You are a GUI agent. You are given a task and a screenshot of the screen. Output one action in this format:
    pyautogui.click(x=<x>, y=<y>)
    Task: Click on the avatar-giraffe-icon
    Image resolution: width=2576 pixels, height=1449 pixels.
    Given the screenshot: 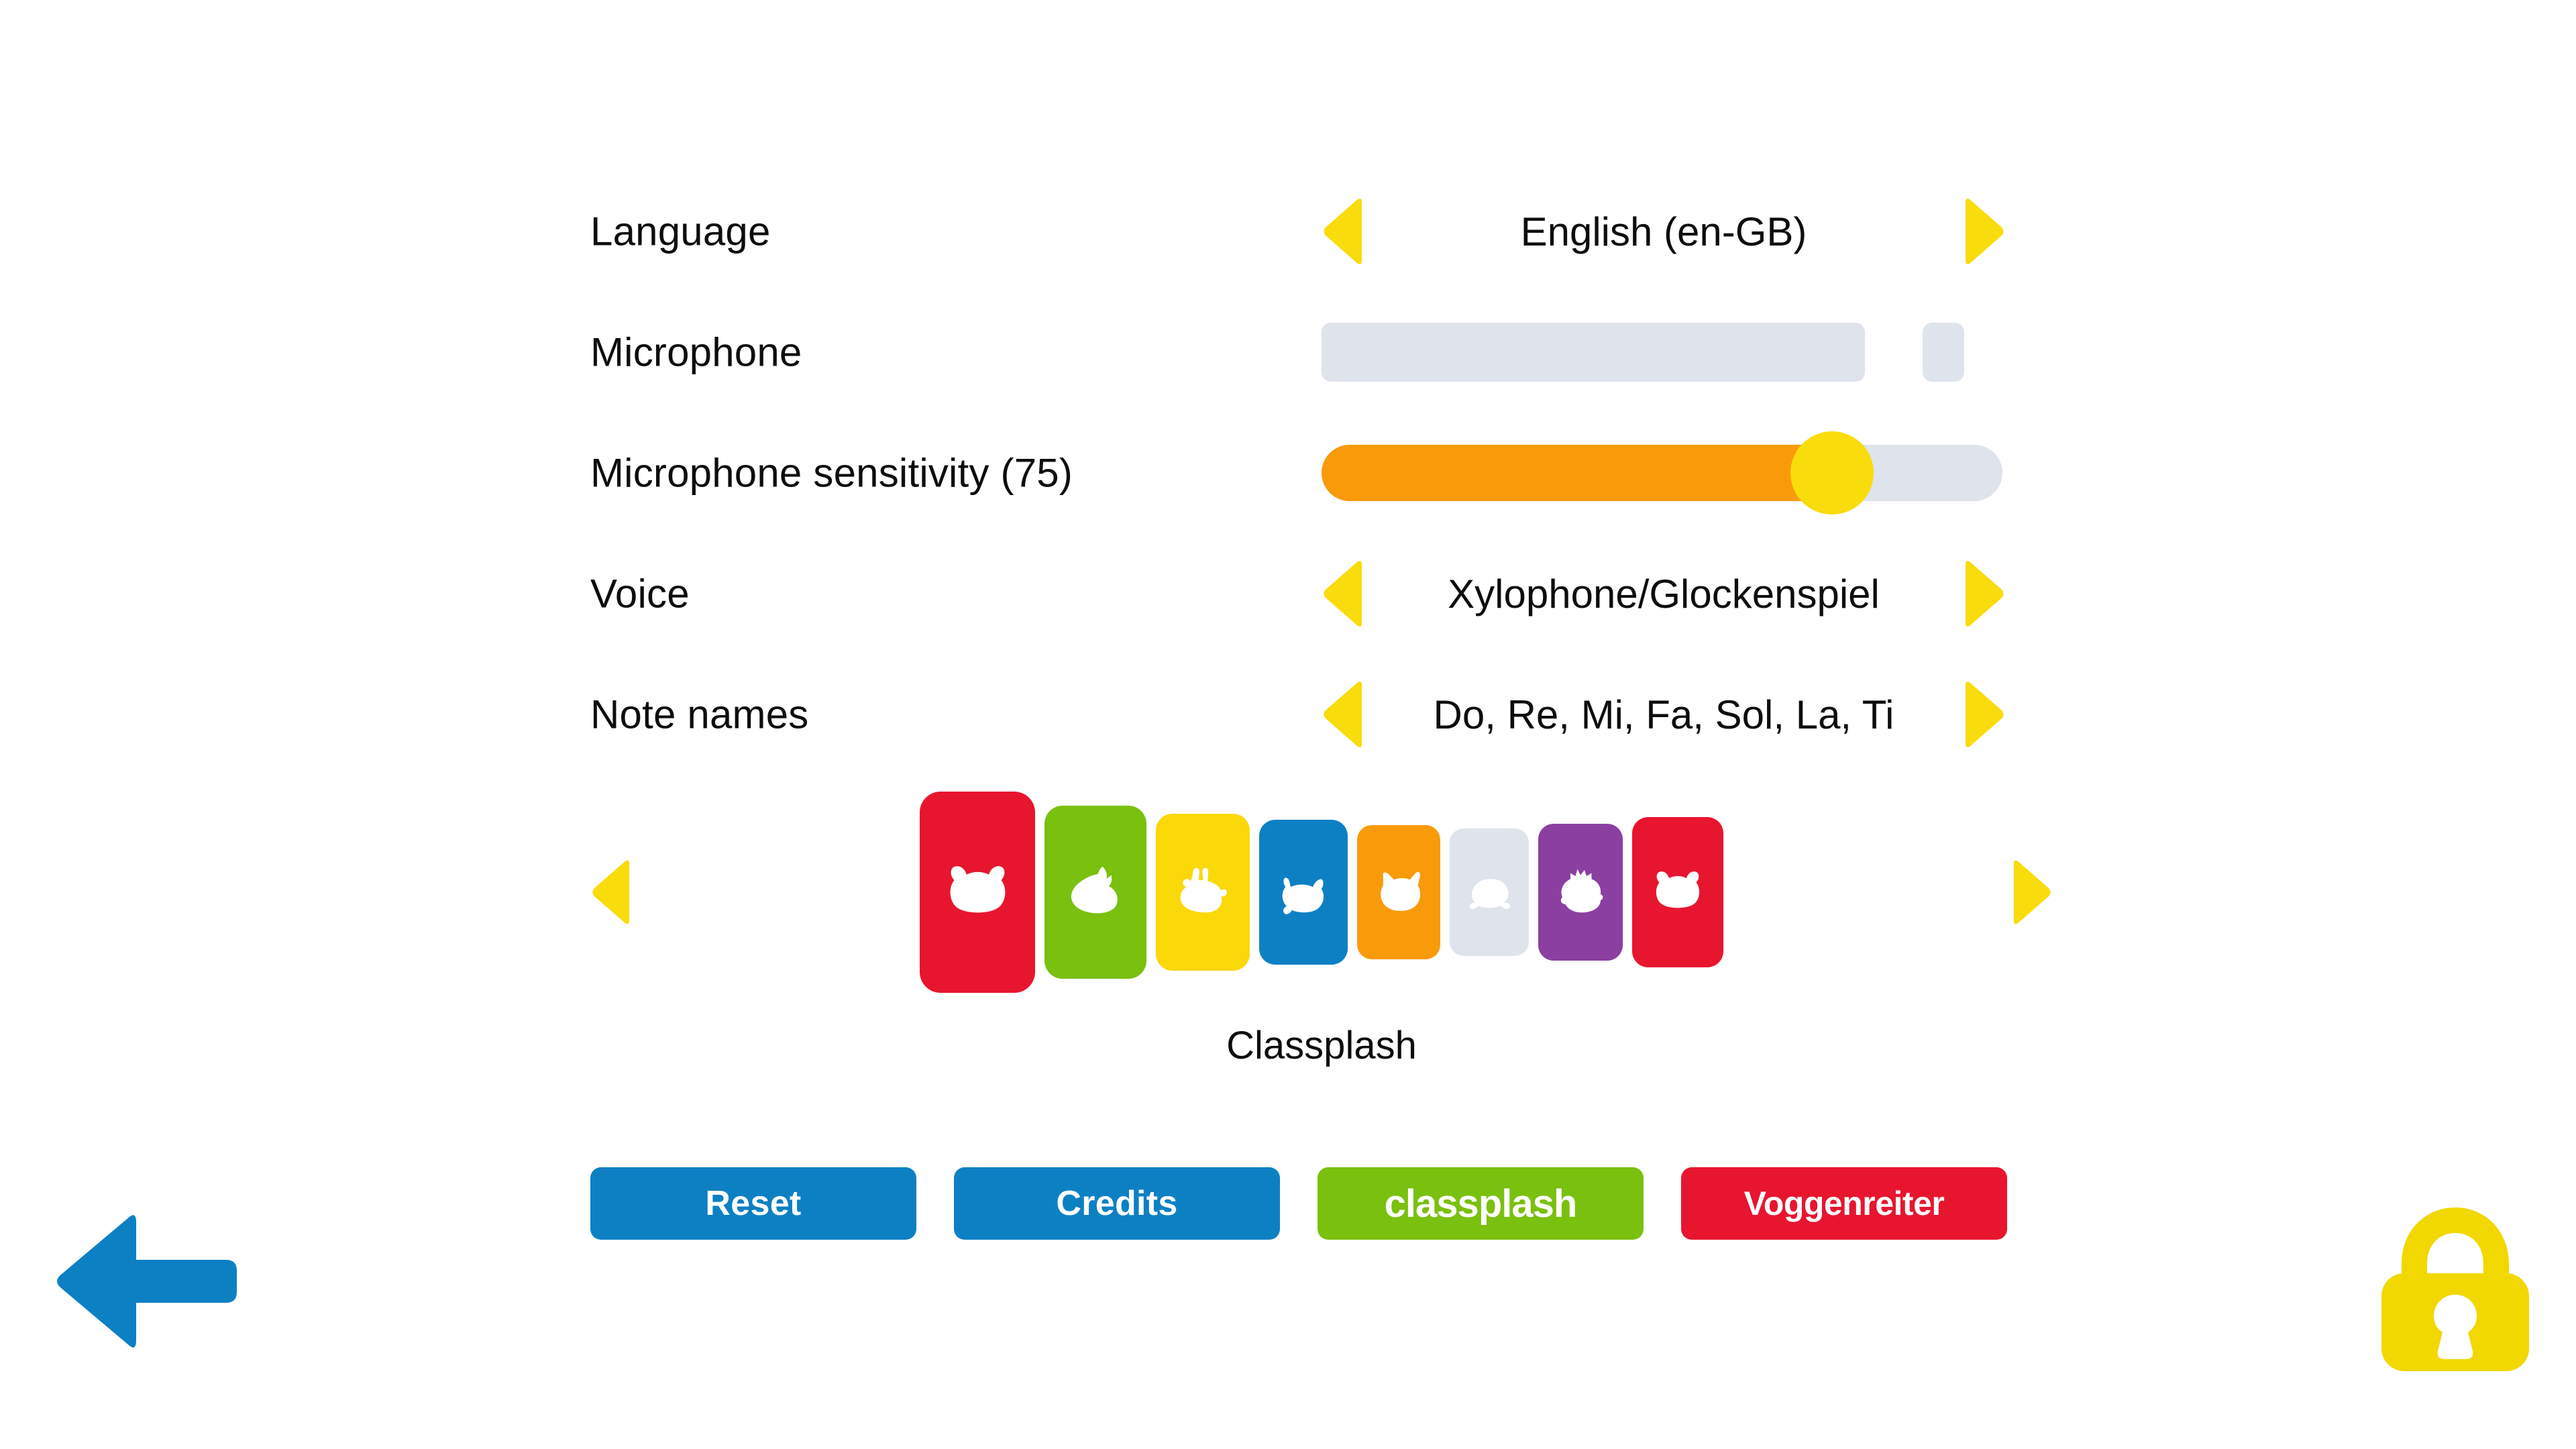 What is the action you would take?
    pyautogui.click(x=1203, y=889)
    